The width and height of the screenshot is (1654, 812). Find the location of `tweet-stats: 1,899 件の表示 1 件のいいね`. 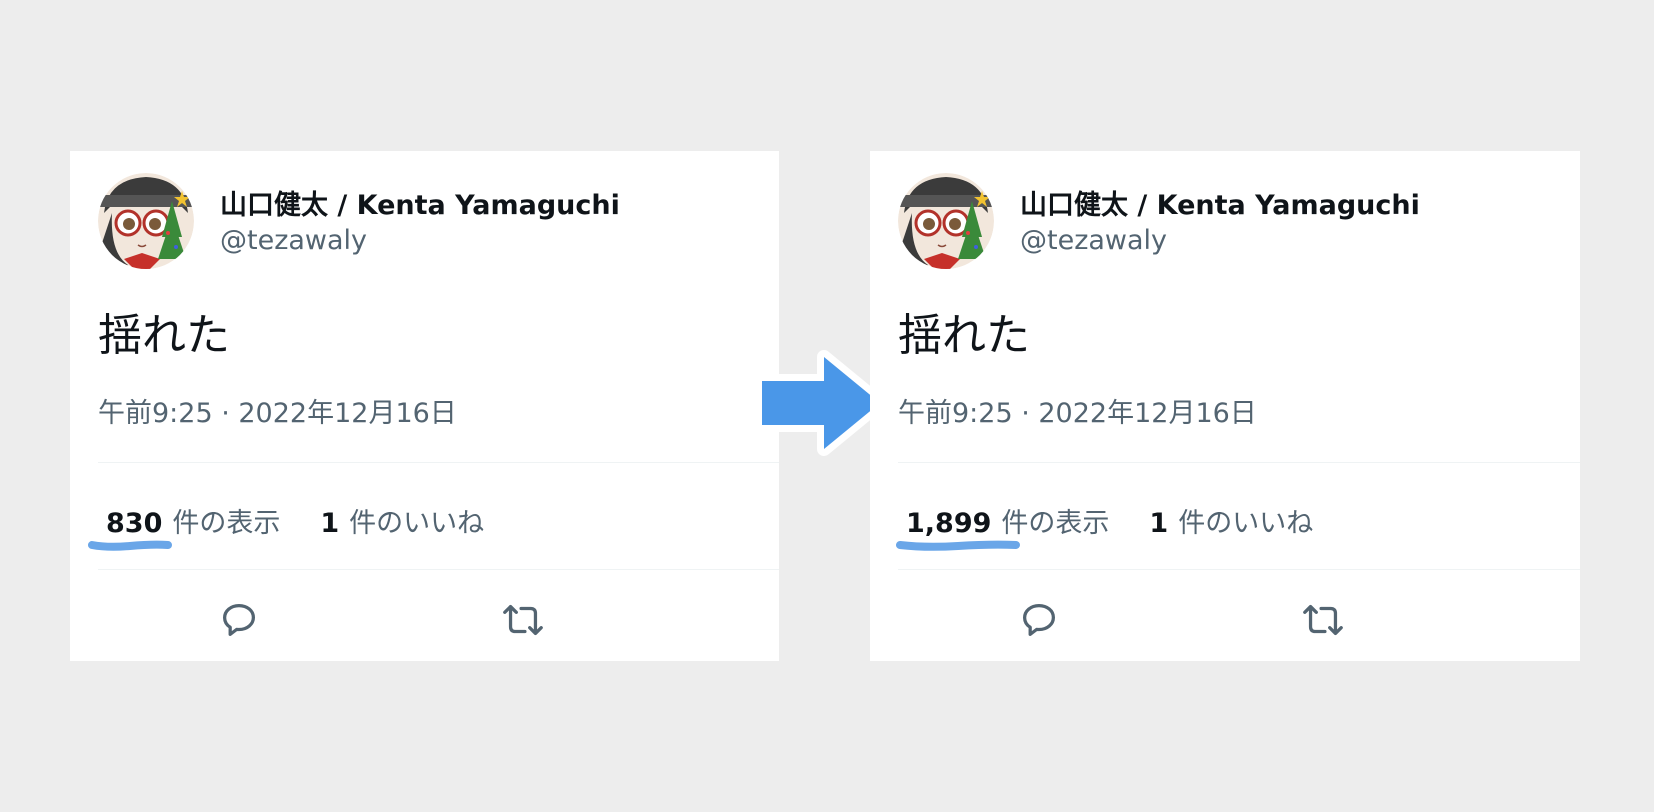

tweet-stats: 1,899 件の表示 1 件のいいね is located at coordinates (1109, 520).